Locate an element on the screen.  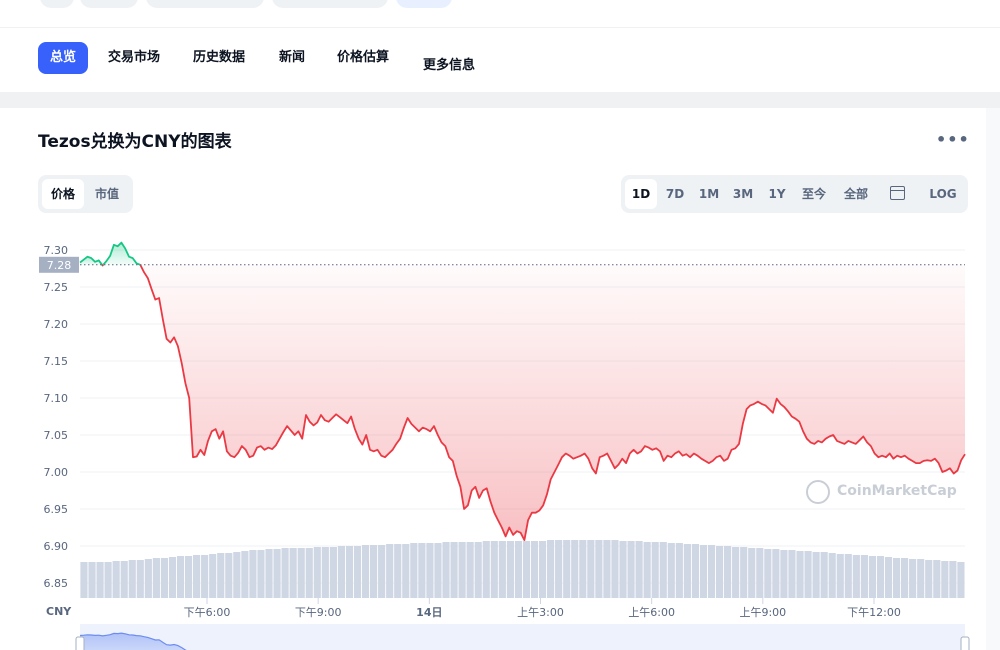
x-tick-label: 下午6:00 is located at coordinates (207, 612).